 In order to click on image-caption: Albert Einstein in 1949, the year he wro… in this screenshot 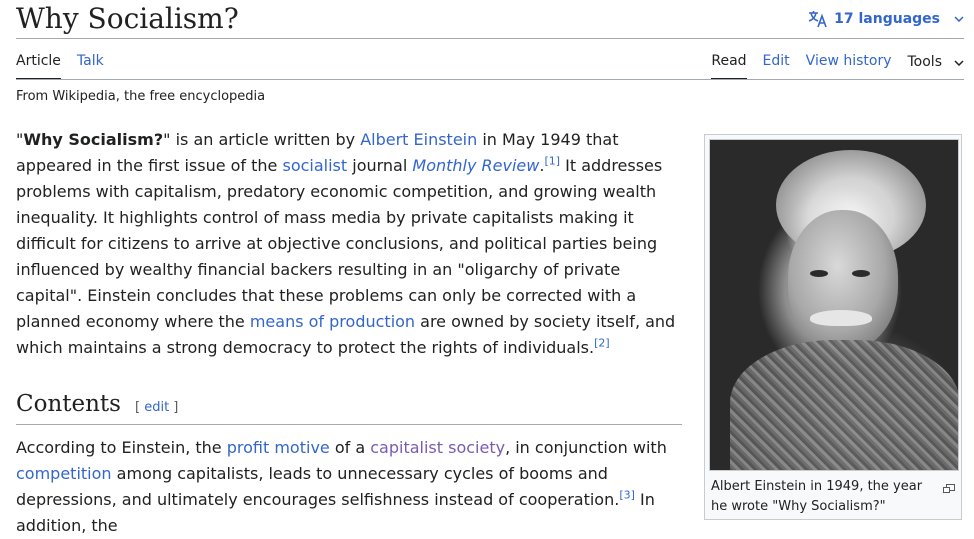, I will do `click(817, 496)`.